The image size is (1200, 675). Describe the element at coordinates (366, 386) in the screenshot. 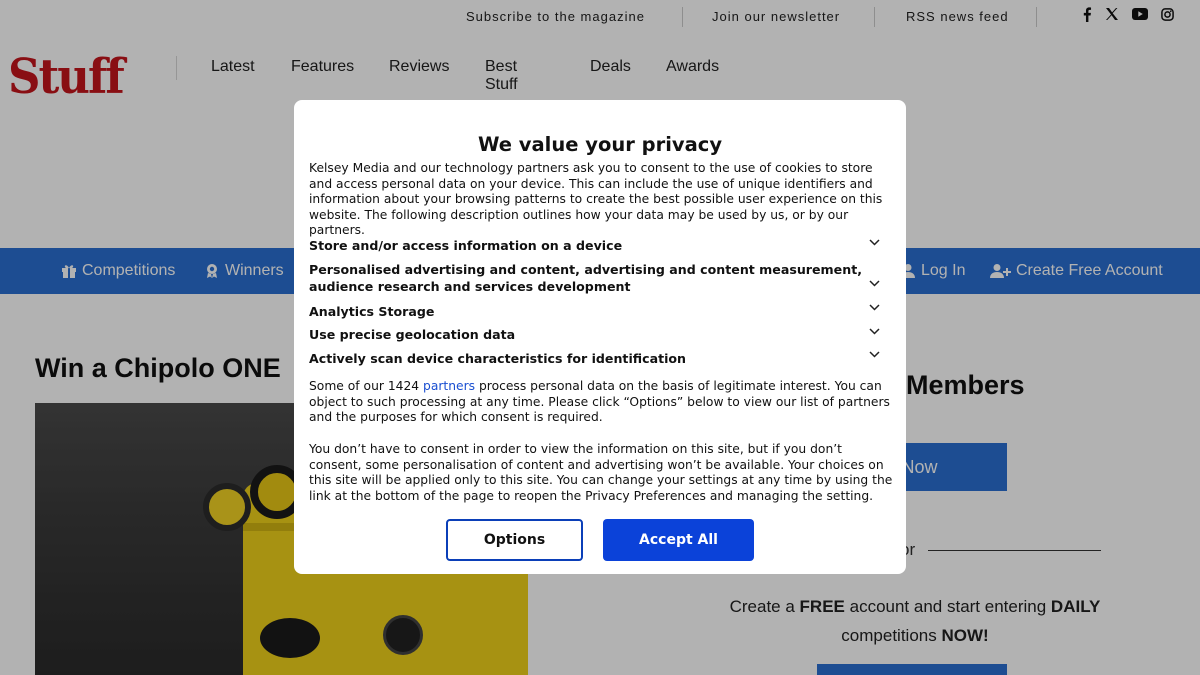

I see `legit-text: Some of our 1424` at that location.